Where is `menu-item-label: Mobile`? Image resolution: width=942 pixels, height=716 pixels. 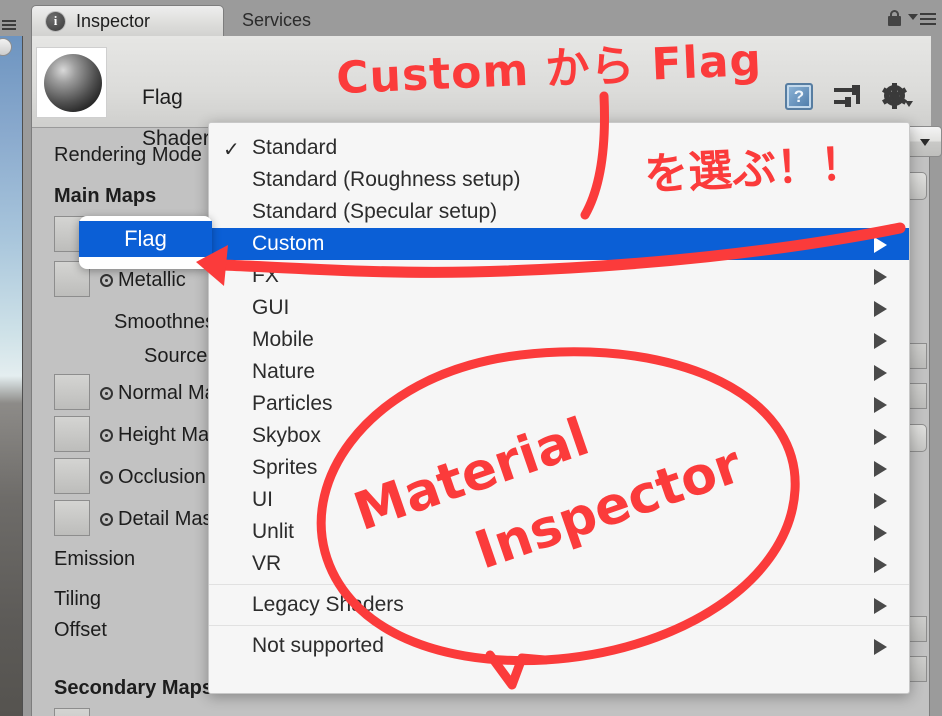
menu-item-label: Mobile is located at coordinates (283, 339).